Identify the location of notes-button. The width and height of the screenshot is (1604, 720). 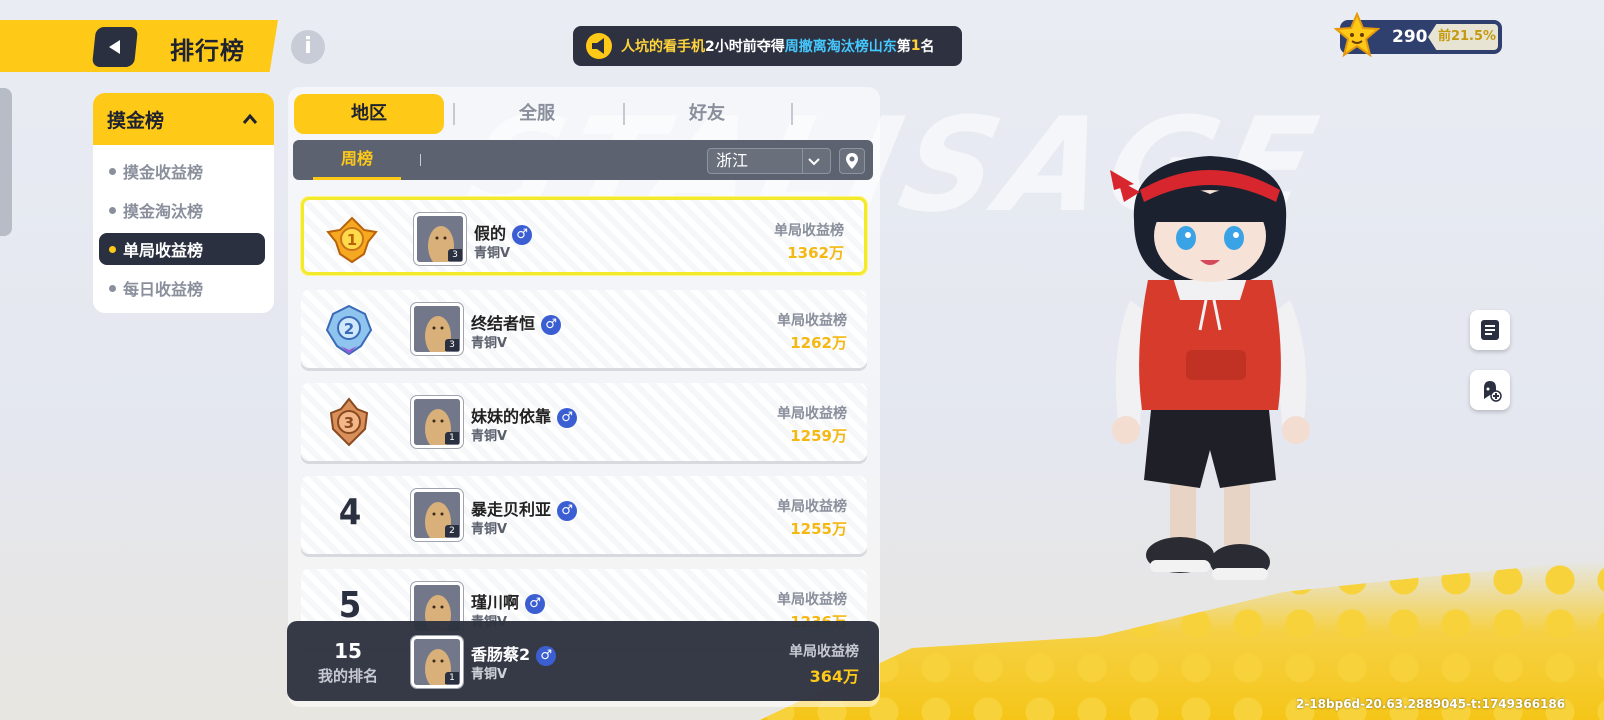
(1490, 330).